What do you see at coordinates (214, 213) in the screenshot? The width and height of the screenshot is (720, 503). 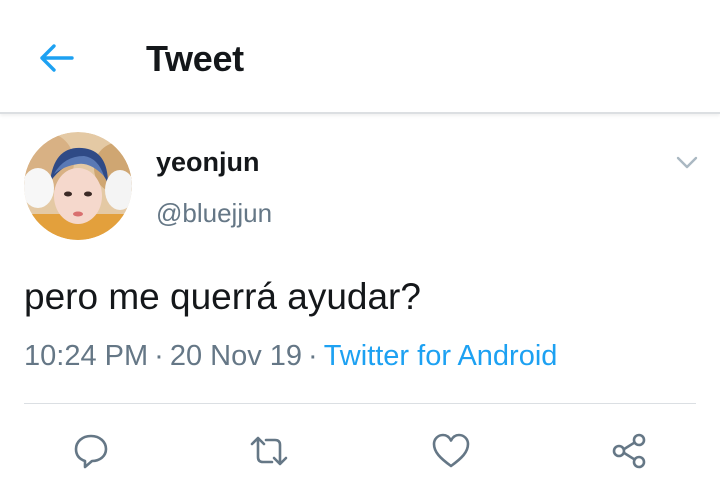 I see `author-handle: @bluejjun` at bounding box center [214, 213].